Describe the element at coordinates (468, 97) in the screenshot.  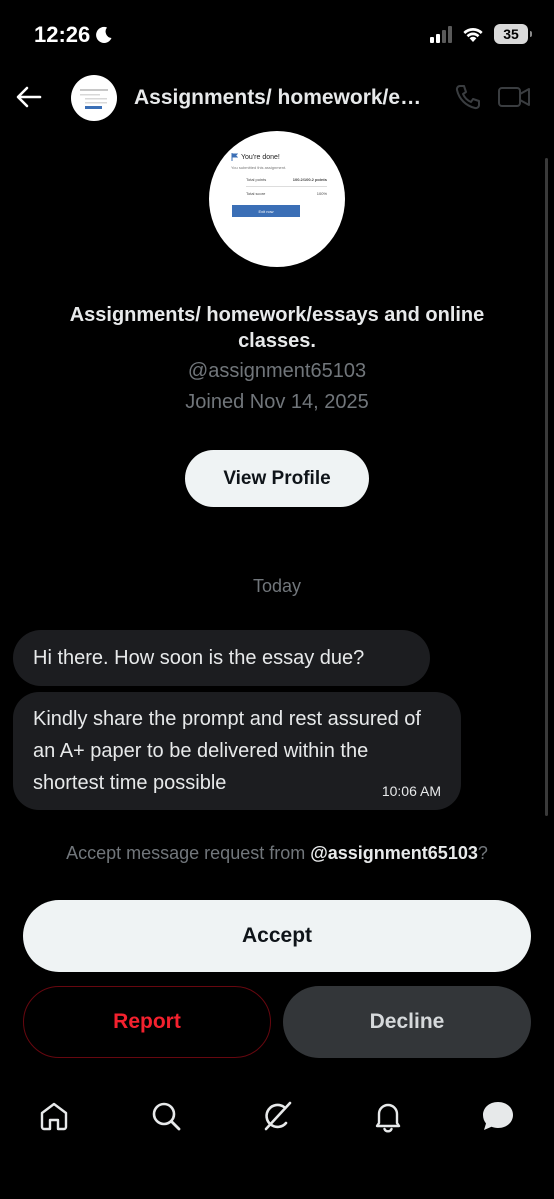
I see `phone-icon` at that location.